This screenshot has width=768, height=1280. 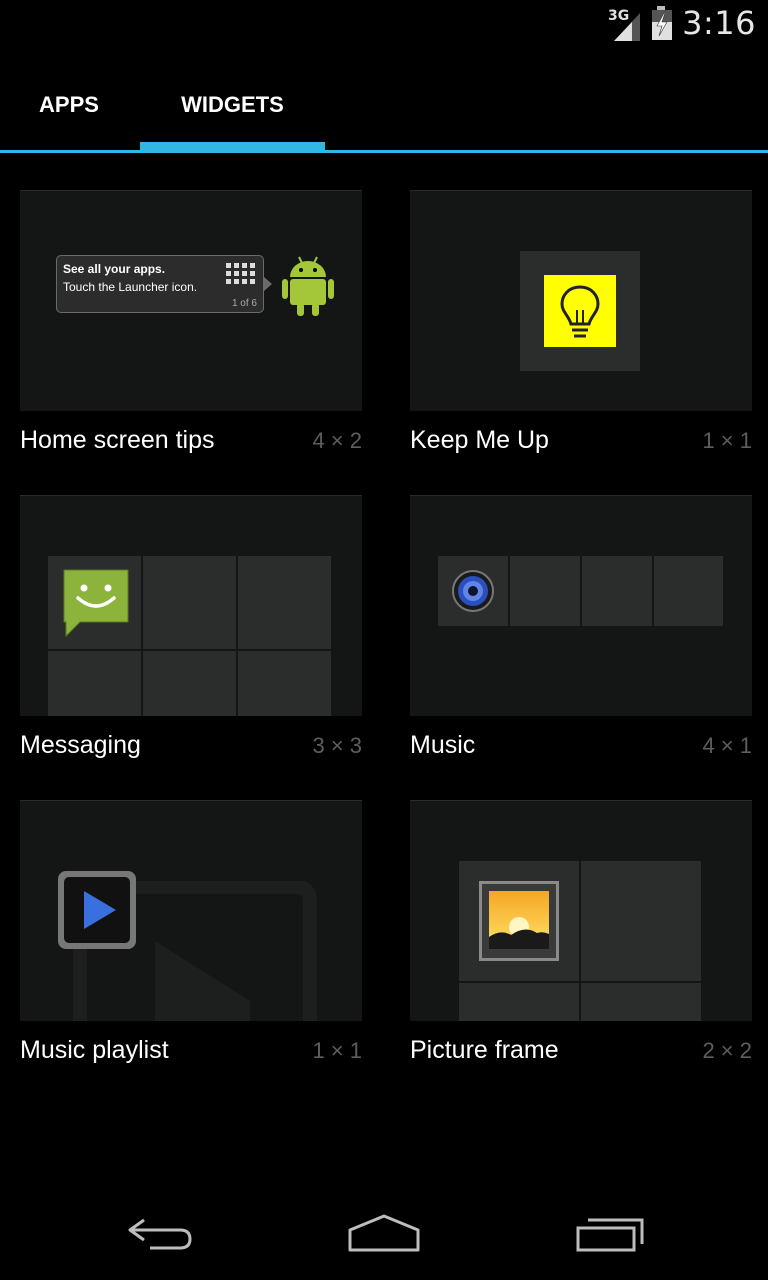 What do you see at coordinates (610, 1234) in the screenshot?
I see `recent-apps-icon` at bounding box center [610, 1234].